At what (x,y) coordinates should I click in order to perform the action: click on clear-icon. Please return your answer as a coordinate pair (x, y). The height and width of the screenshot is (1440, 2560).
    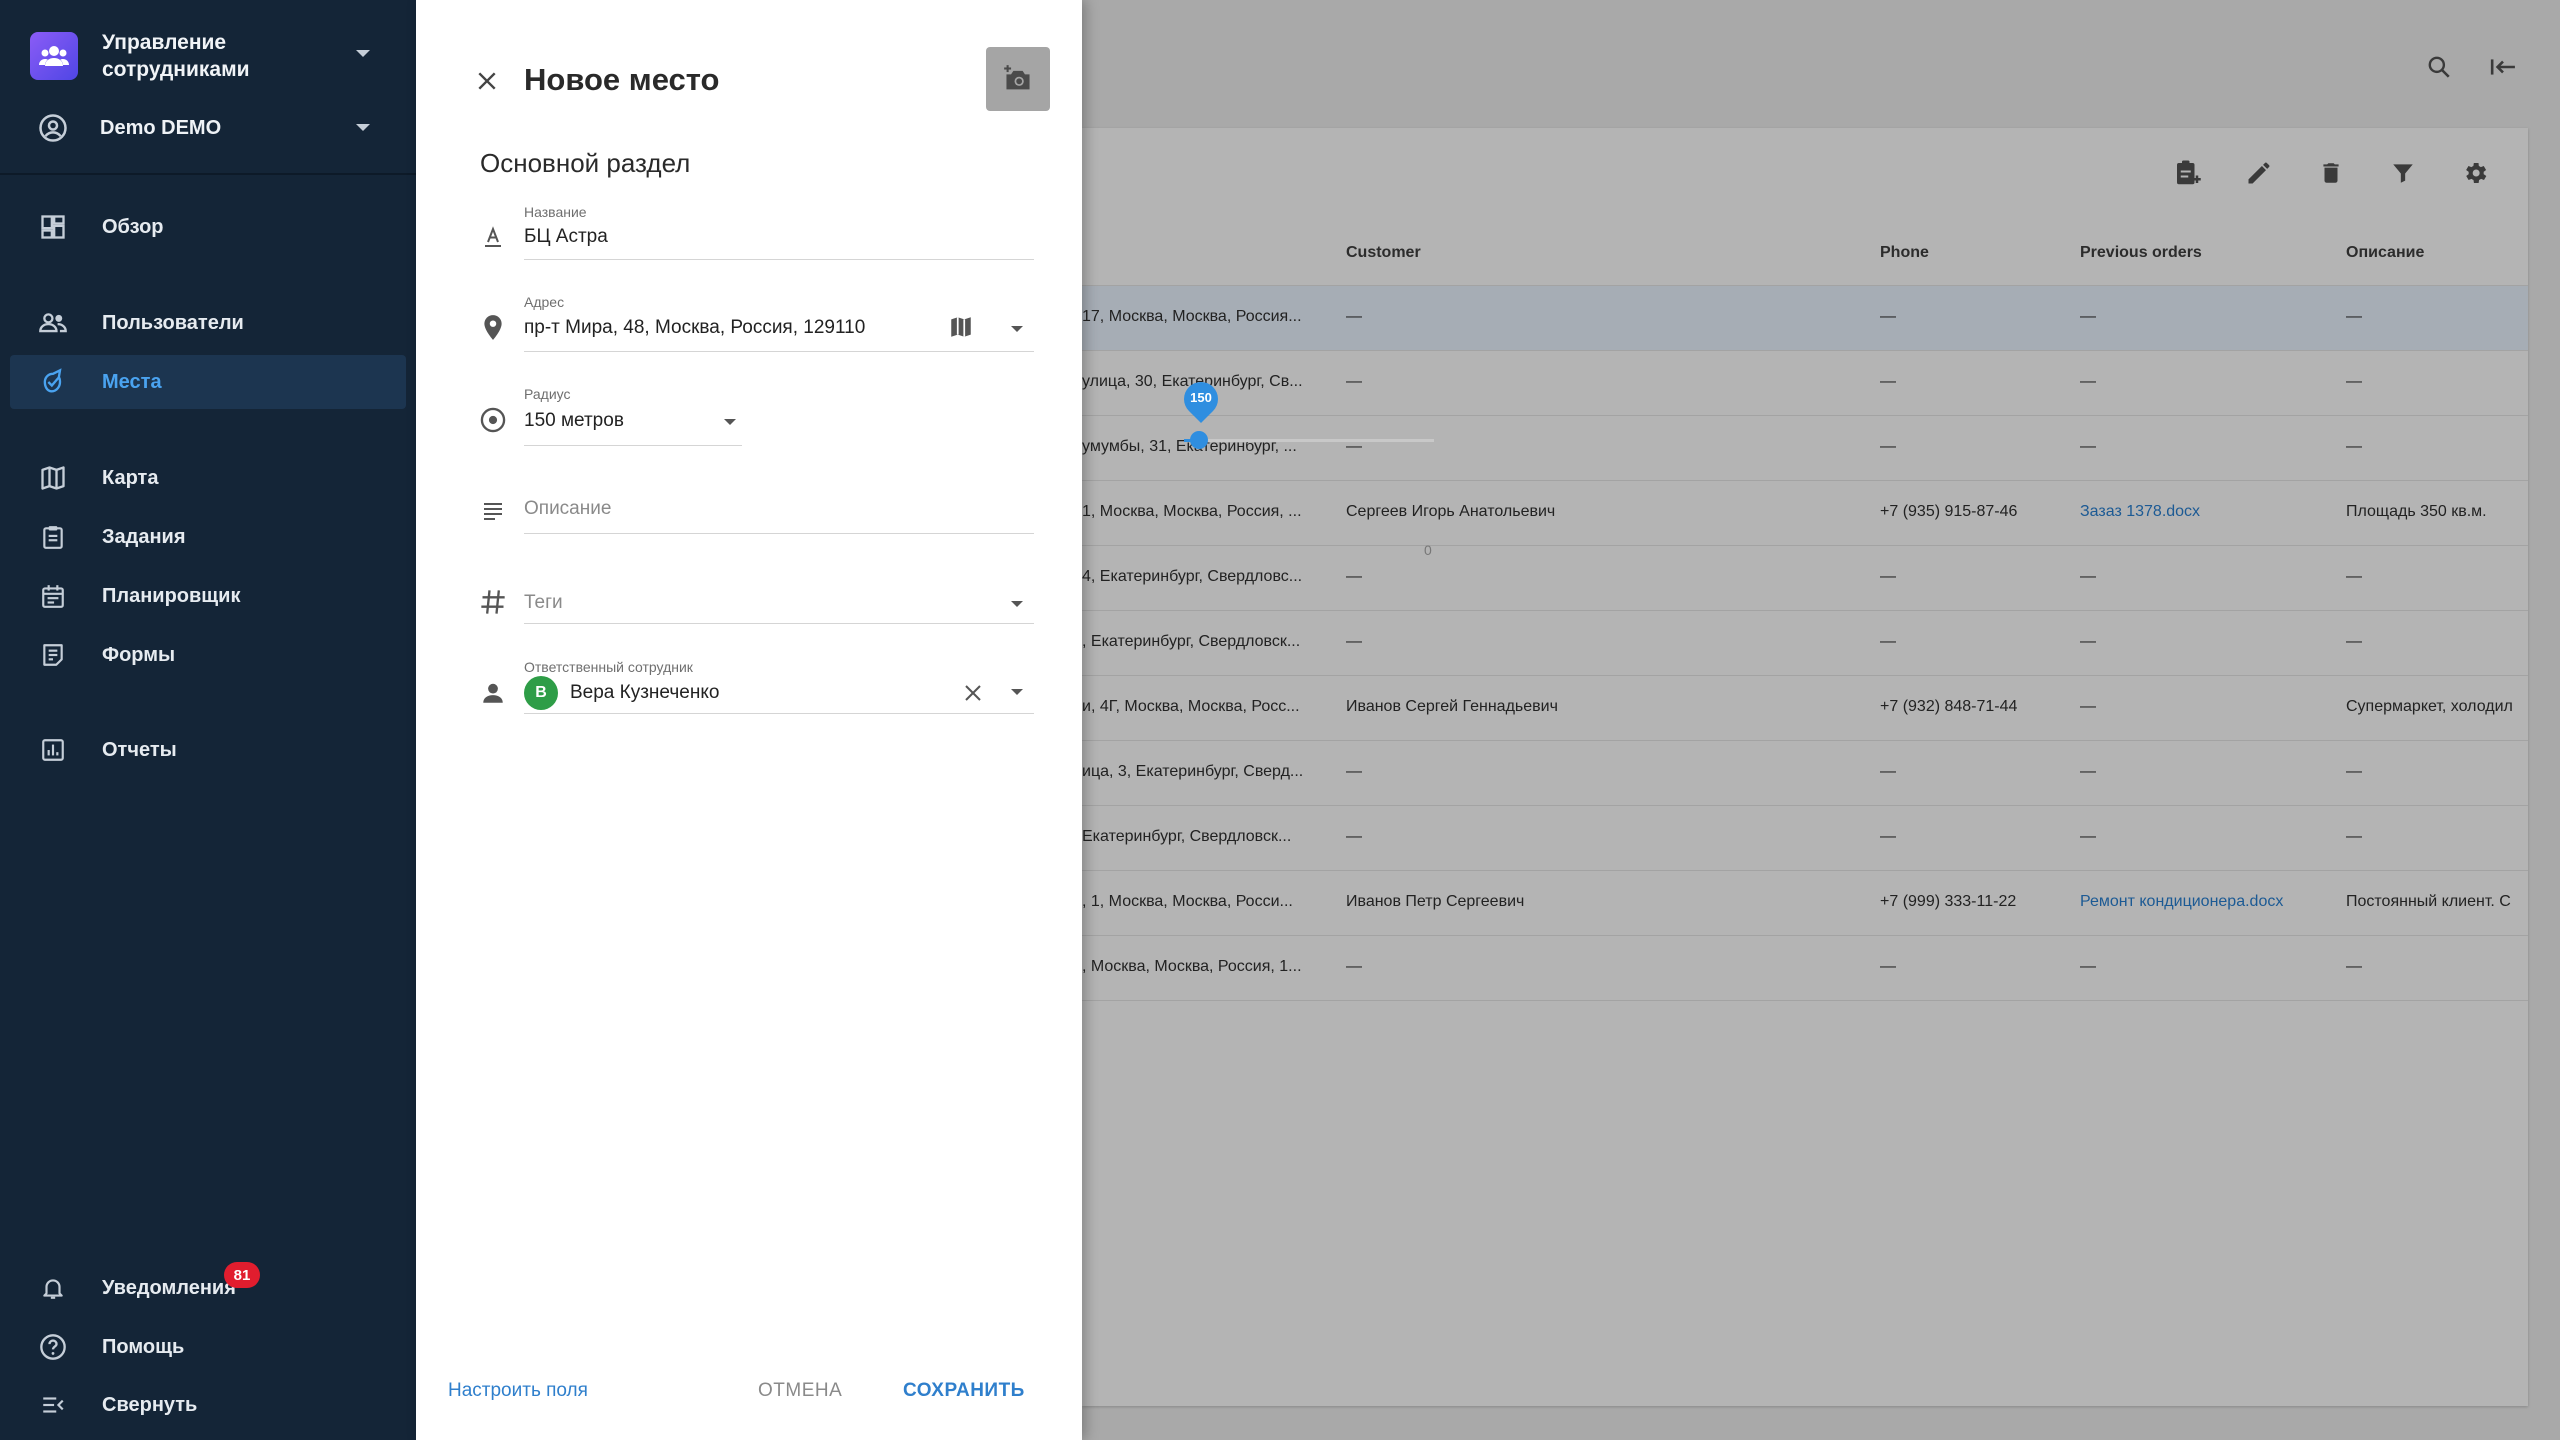
    Looking at the image, I should click on (973, 693).